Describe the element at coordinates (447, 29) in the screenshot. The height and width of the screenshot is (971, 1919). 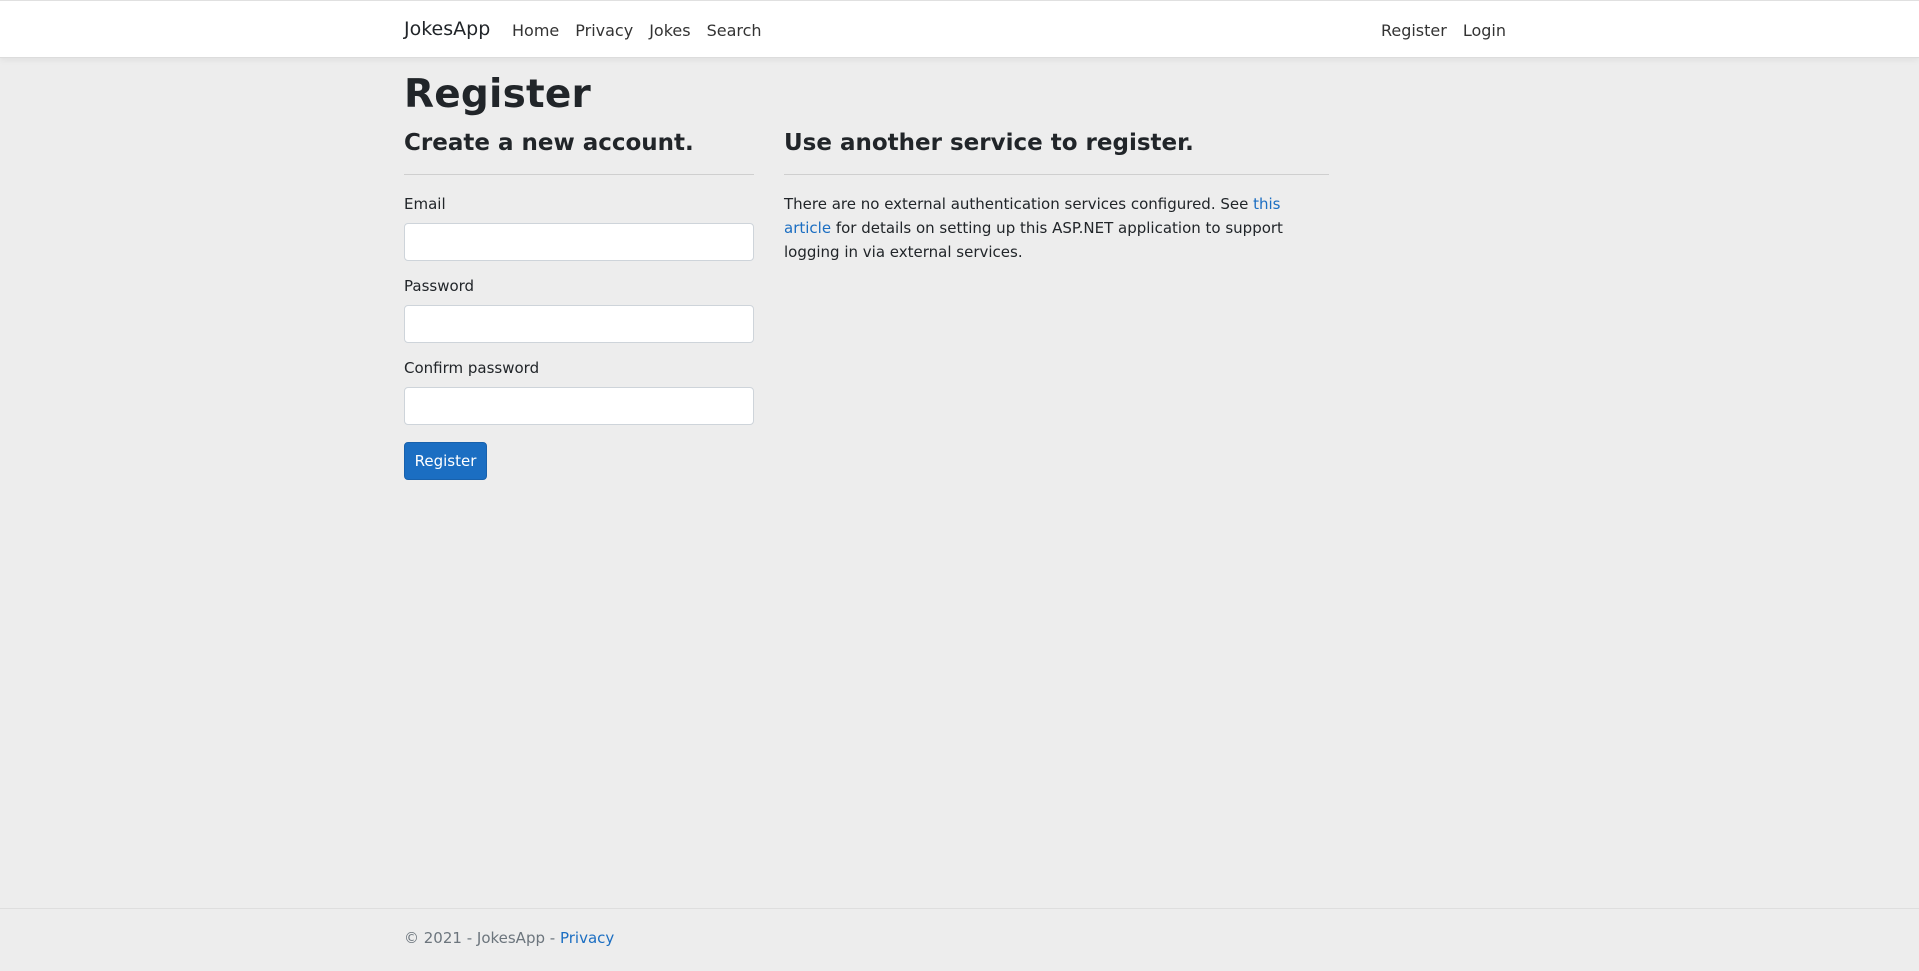
I see `brand-link: JokesApp` at that location.